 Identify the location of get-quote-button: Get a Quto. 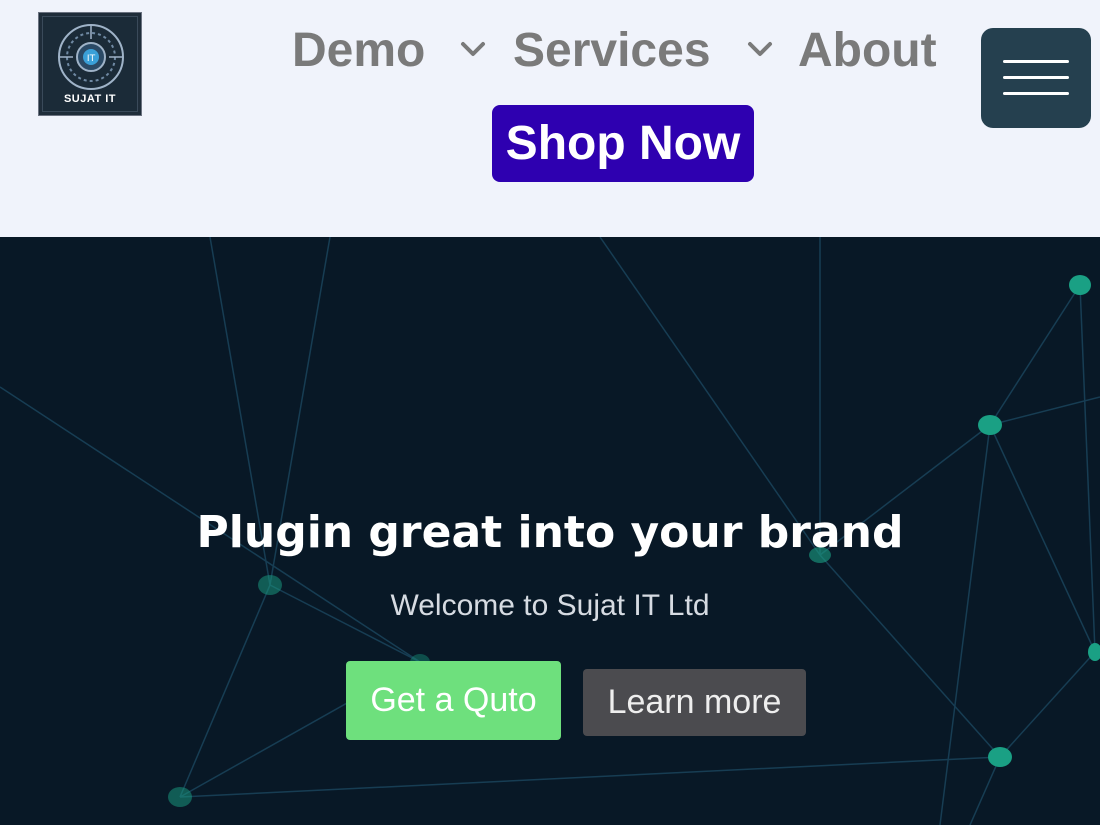
(453, 700).